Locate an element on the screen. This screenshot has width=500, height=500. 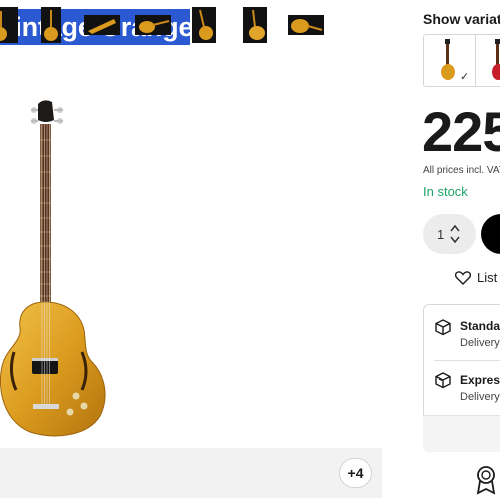
more-images-button: +4 is located at coordinates (355, 473).